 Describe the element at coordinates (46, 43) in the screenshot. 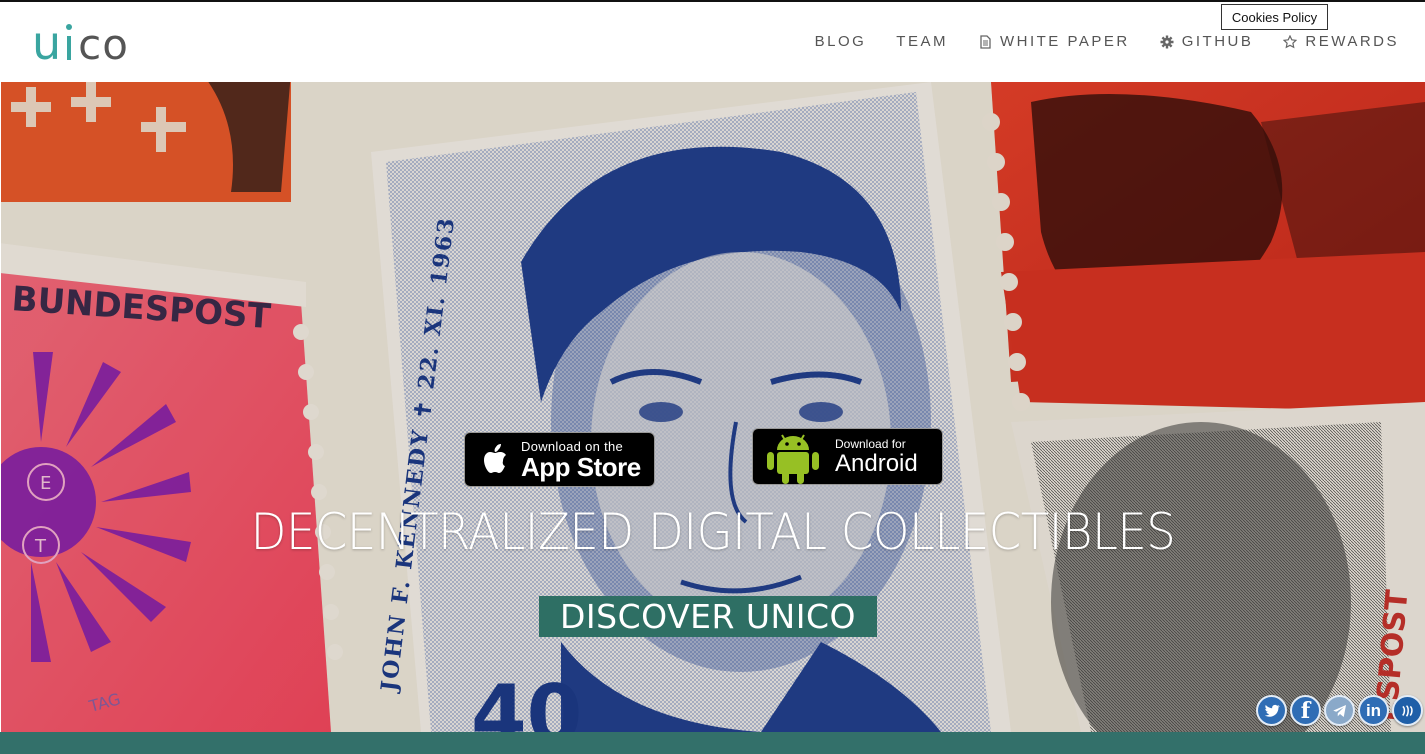

I see `logo-letter-u: u` at that location.